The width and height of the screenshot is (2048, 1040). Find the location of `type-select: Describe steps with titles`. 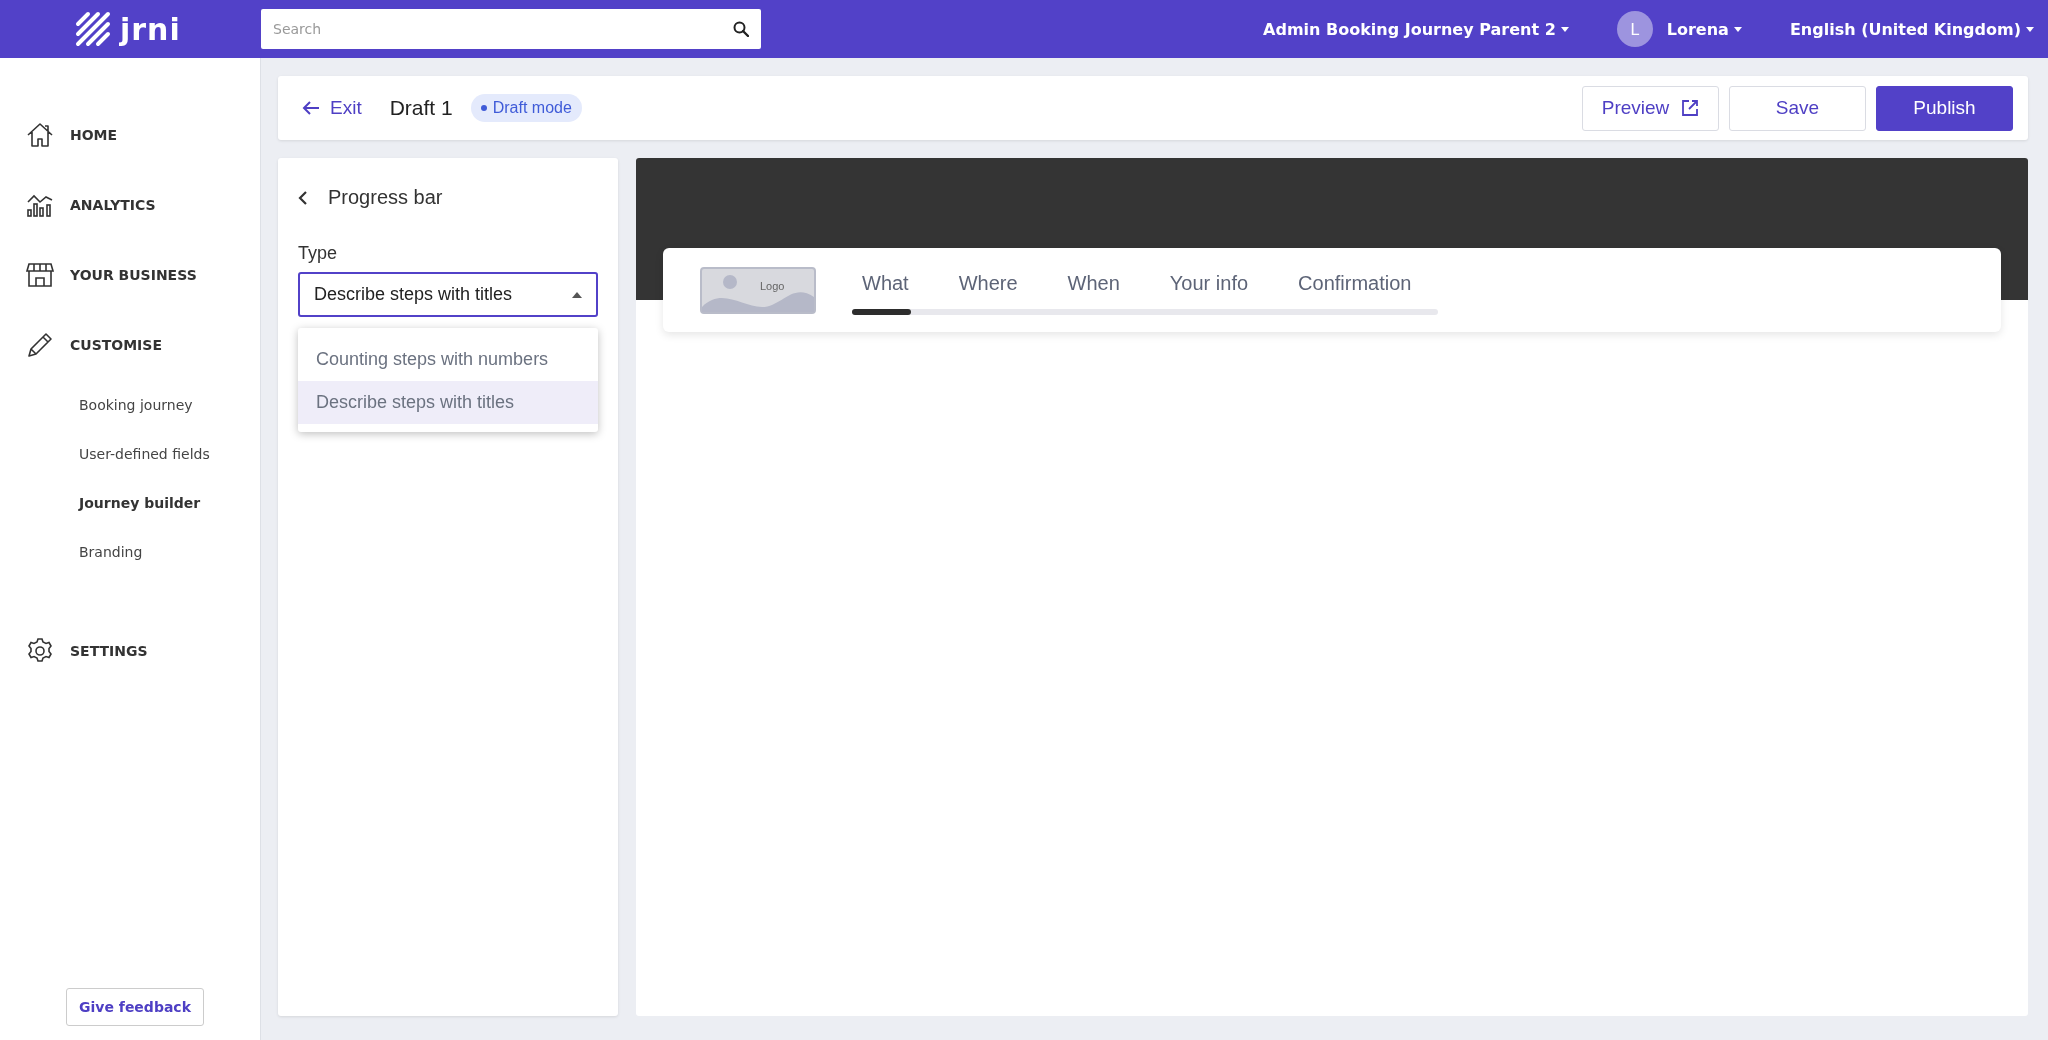

type-select: Describe steps with titles is located at coordinates (448, 294).